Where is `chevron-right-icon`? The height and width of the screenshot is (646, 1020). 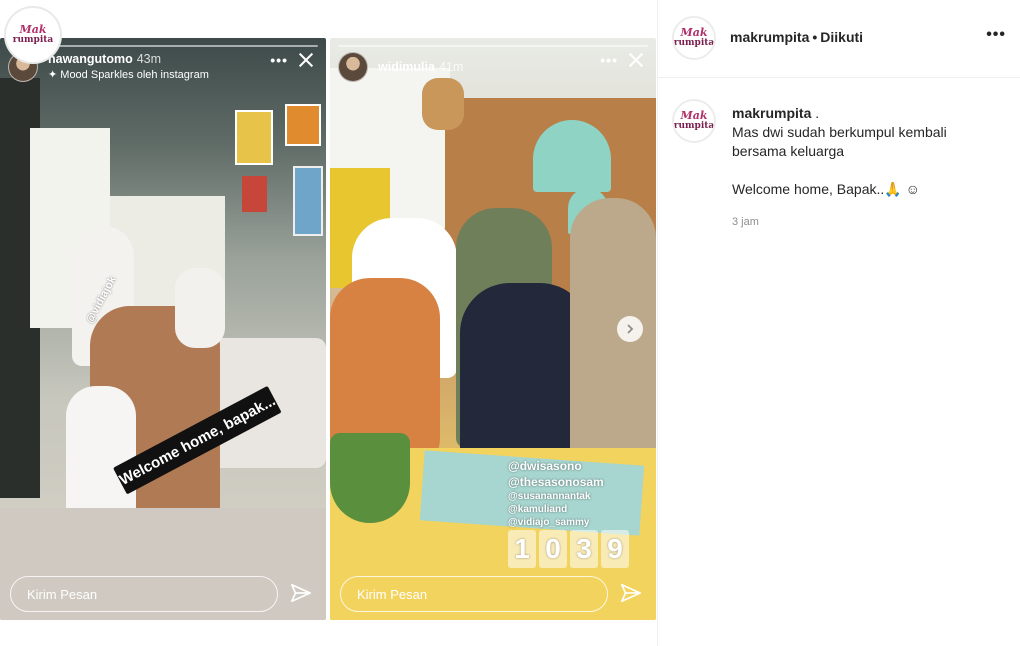
chevron-right-icon is located at coordinates (630, 329).